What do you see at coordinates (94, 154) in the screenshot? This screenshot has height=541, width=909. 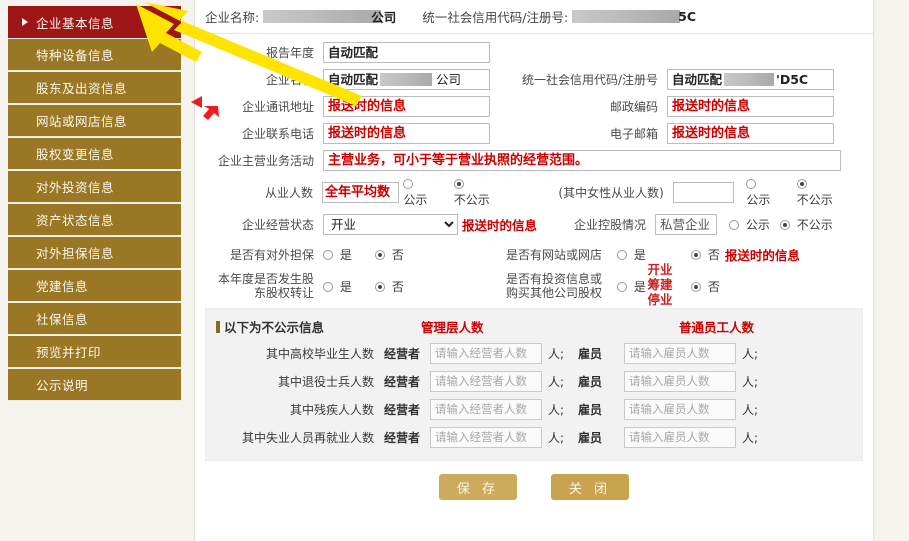 I see `sidebar-item-equity-change: 股权变更信息` at bounding box center [94, 154].